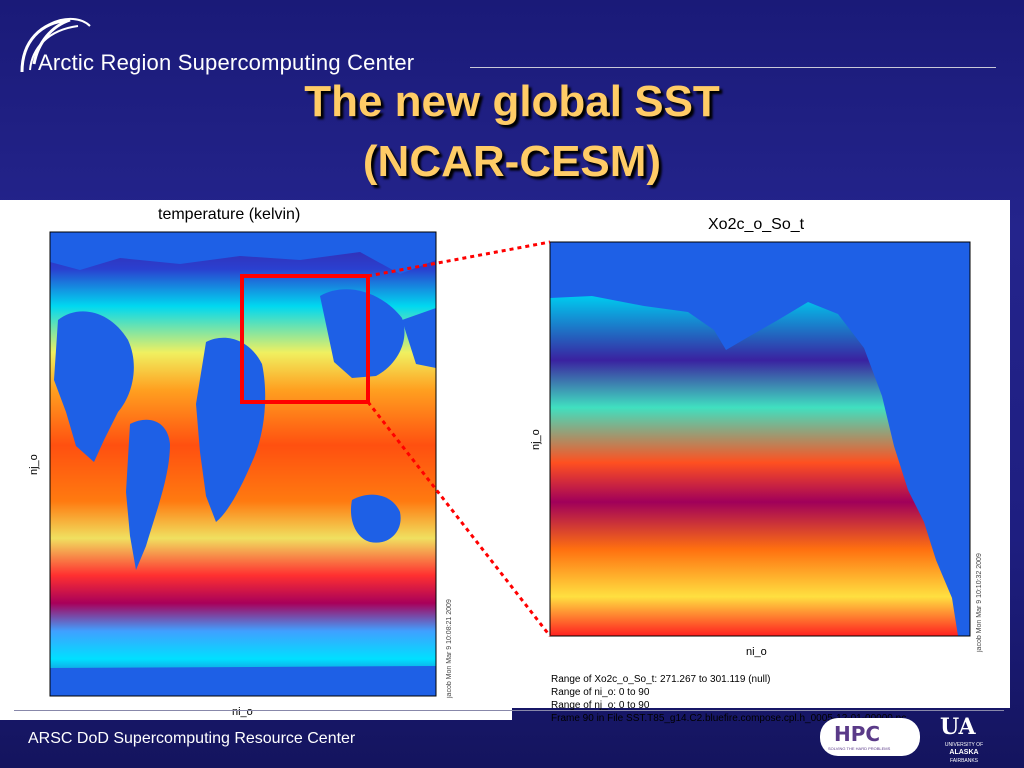 This screenshot has height=768, width=1024. Describe the element at coordinates (512, 101) in the screenshot. I see `slide-title-line1: The new global SST` at that location.